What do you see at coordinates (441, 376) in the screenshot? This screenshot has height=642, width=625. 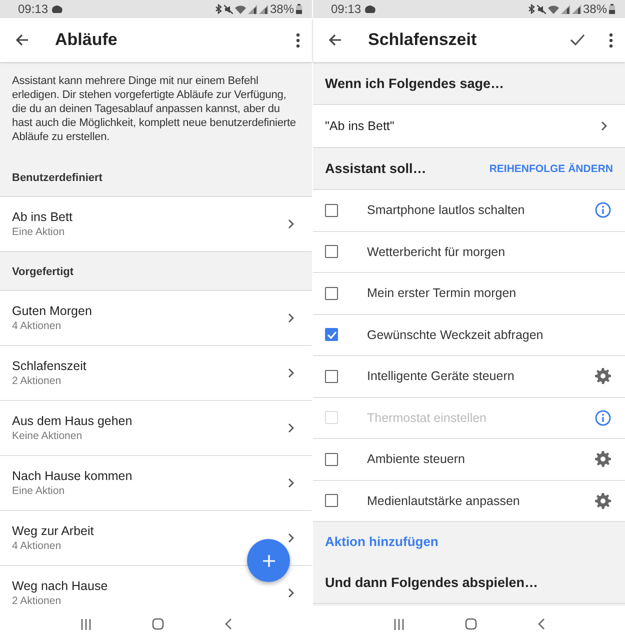 I see `action-label: Intelligente Geräte steuern` at bounding box center [441, 376].